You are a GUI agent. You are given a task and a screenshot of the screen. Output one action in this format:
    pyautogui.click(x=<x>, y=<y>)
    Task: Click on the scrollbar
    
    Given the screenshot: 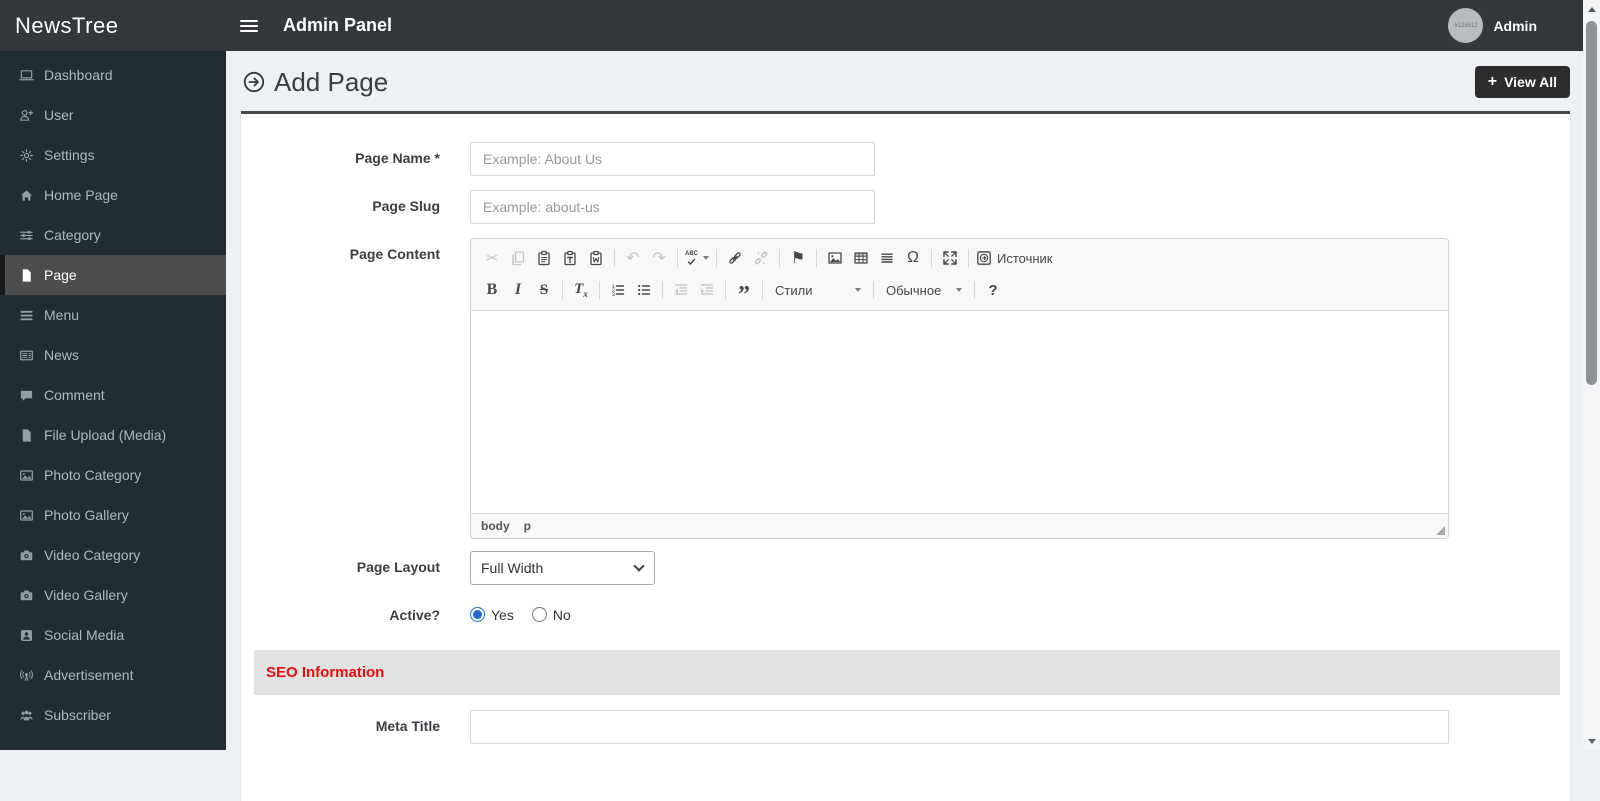 What is the action you would take?
    pyautogui.click(x=1591, y=375)
    